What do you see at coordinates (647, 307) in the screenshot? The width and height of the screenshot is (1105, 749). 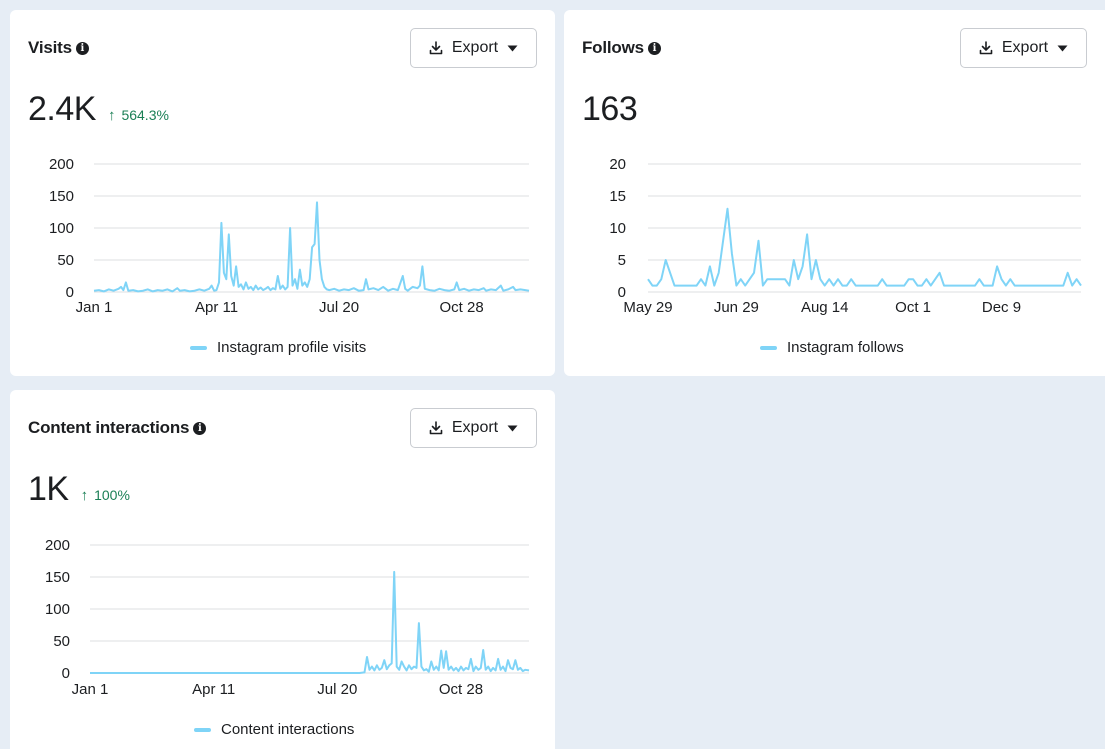 I see `x-tick-label: May 29` at bounding box center [647, 307].